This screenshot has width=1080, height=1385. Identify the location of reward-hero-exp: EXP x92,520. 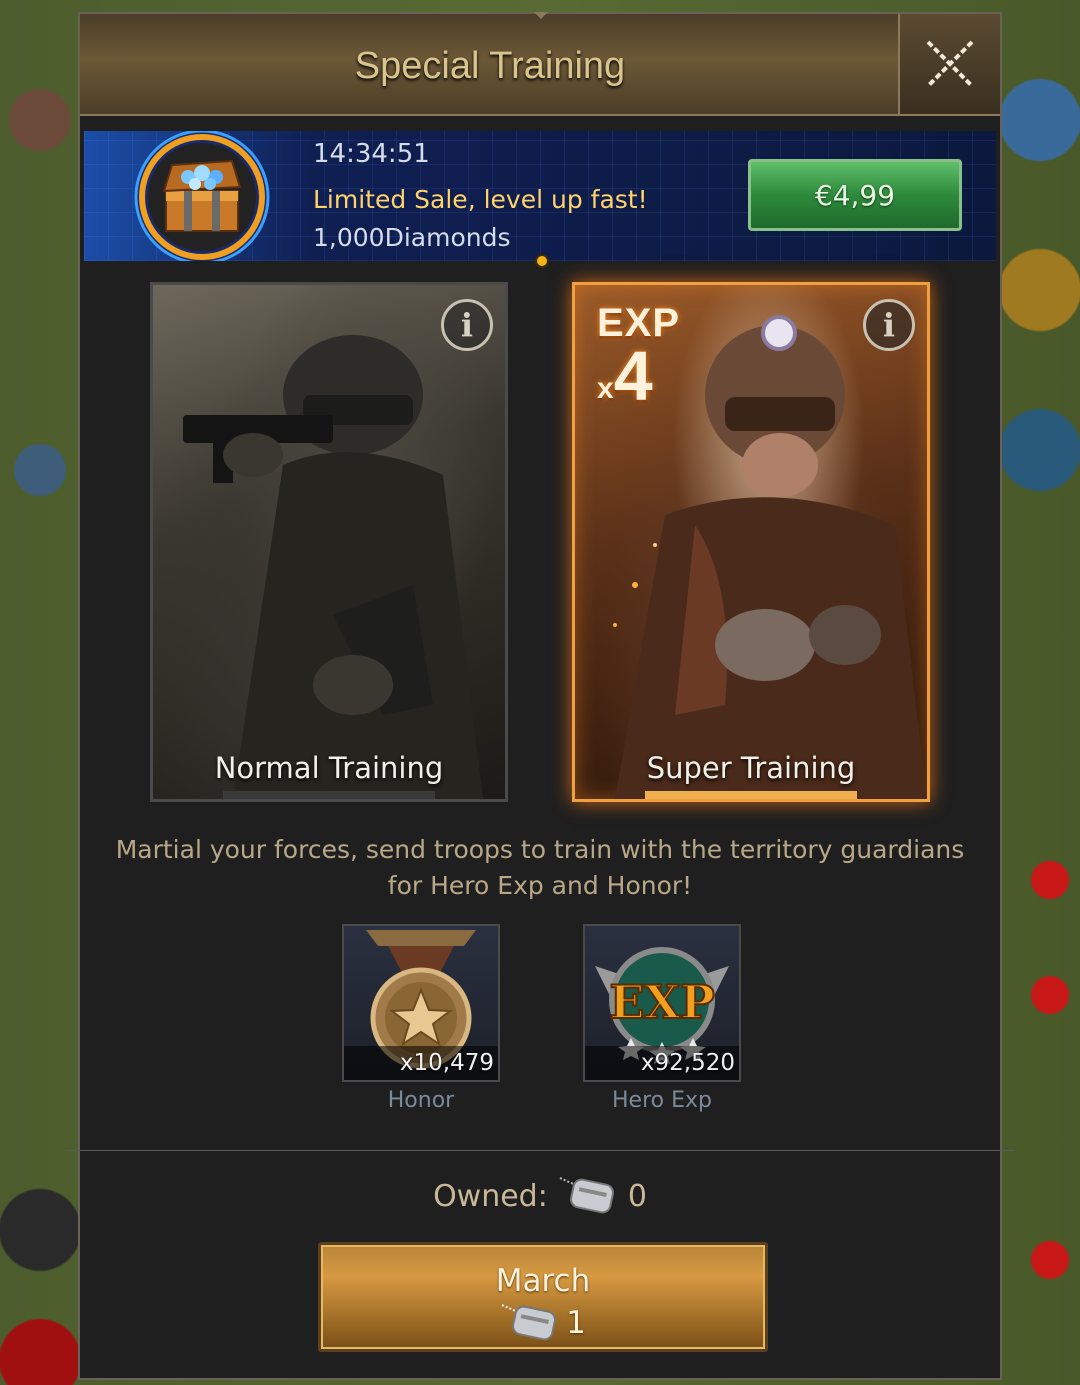
(662, 1003).